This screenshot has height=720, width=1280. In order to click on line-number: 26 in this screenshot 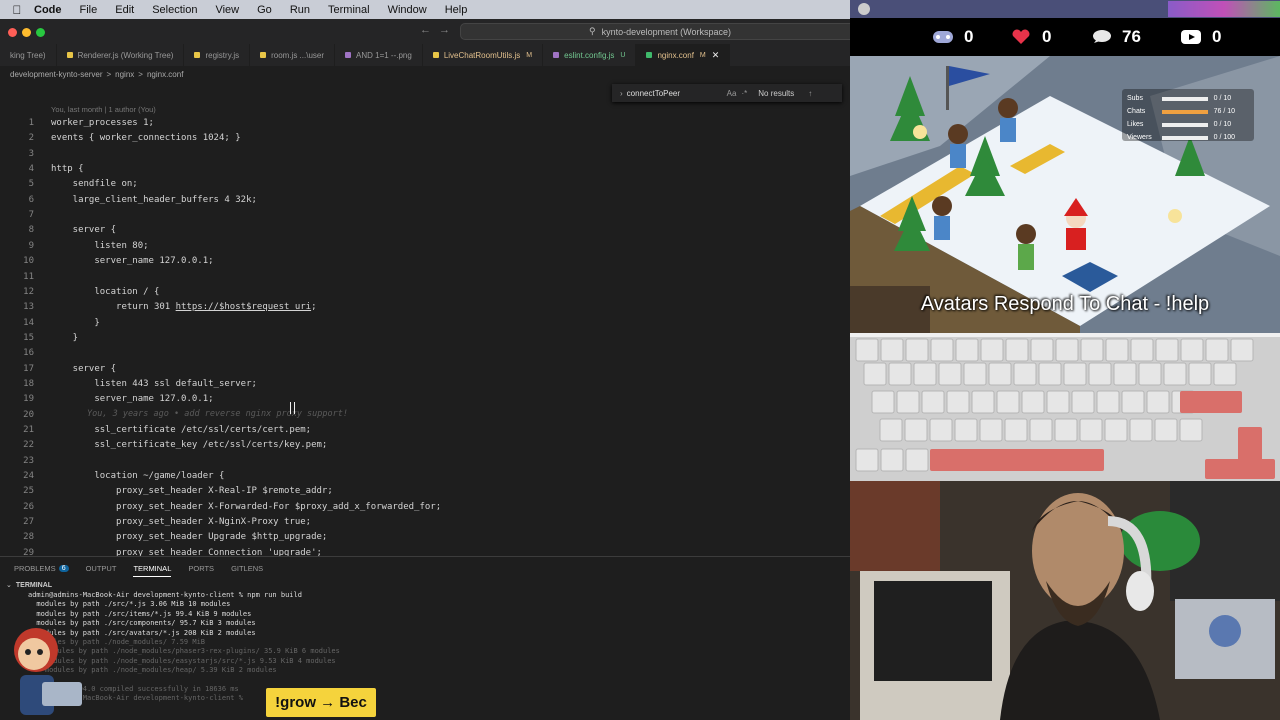, I will do `click(28, 506)`.